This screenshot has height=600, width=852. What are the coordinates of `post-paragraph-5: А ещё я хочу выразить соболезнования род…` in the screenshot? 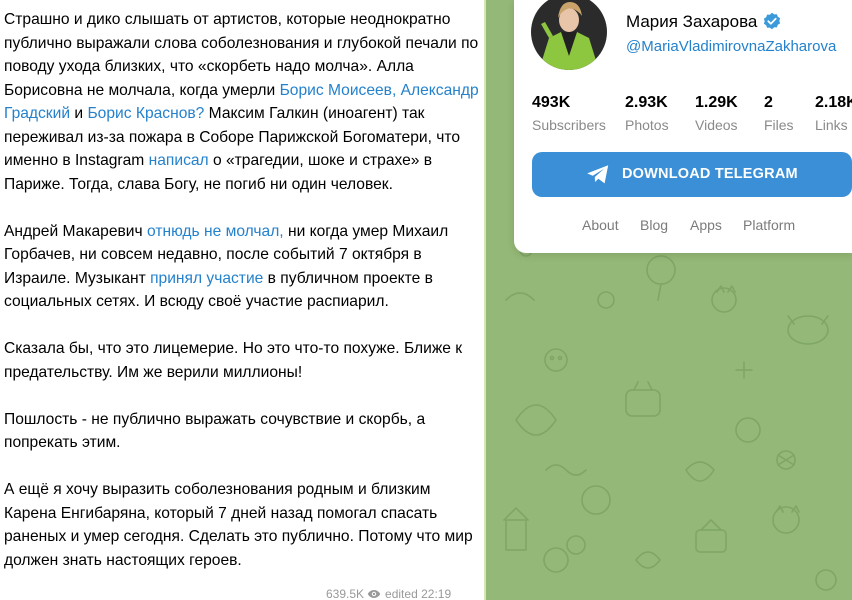 It's located at (238, 525).